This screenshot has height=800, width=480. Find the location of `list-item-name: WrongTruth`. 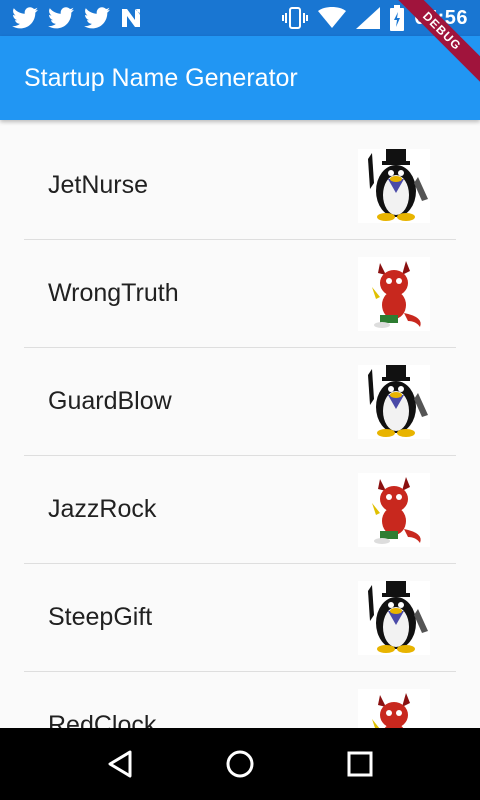

list-item-name: WrongTruth is located at coordinates (113, 293).